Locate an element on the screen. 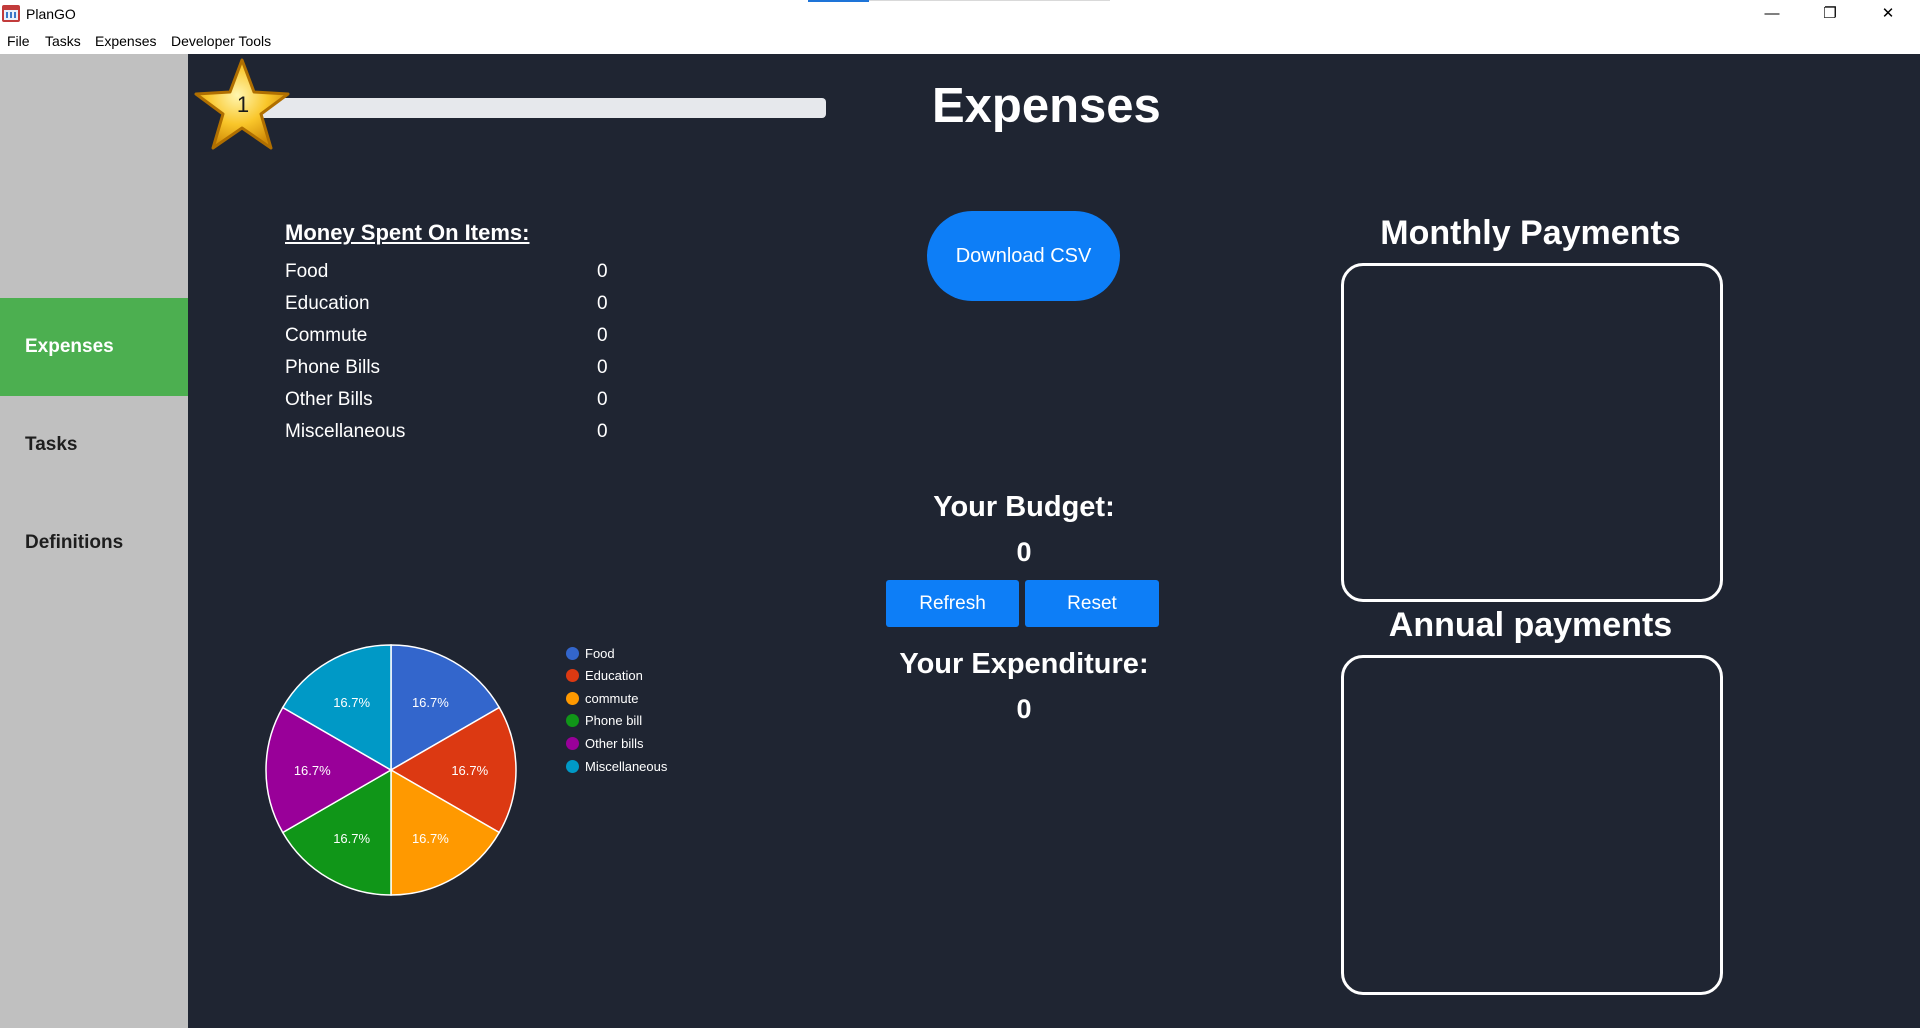 The image size is (1920, 1028). refresh-button: Refresh is located at coordinates (952, 603).